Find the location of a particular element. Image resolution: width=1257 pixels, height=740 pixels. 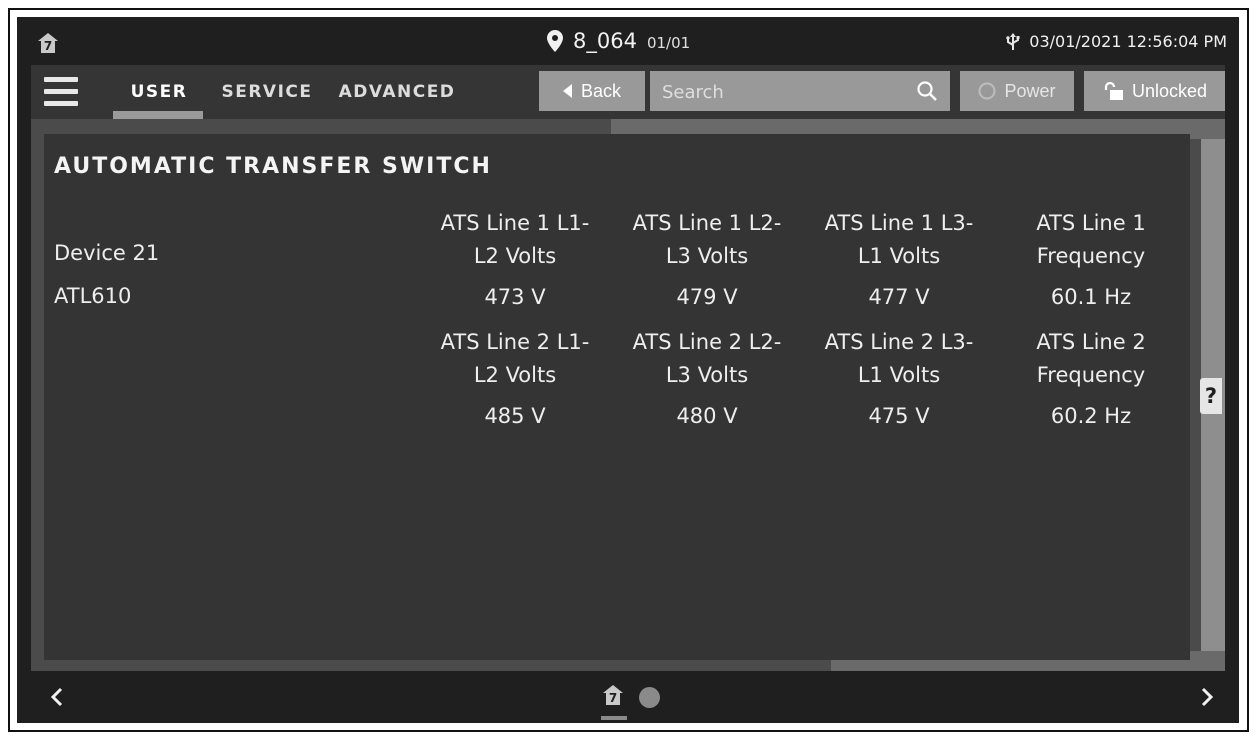

power-icon is located at coordinates (987, 91).